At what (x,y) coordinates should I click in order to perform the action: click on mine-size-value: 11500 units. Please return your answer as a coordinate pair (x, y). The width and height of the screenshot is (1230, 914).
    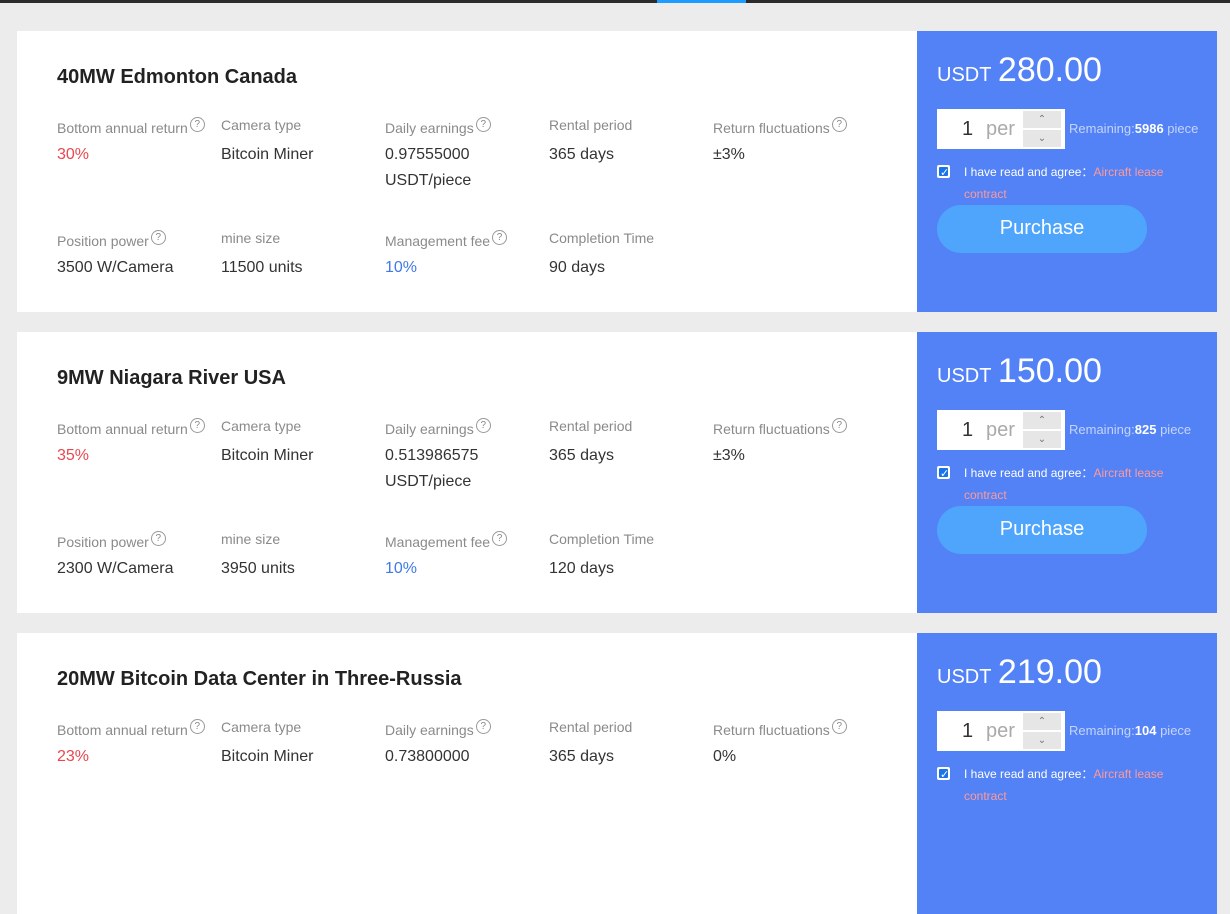
    Looking at the image, I should click on (262, 267).